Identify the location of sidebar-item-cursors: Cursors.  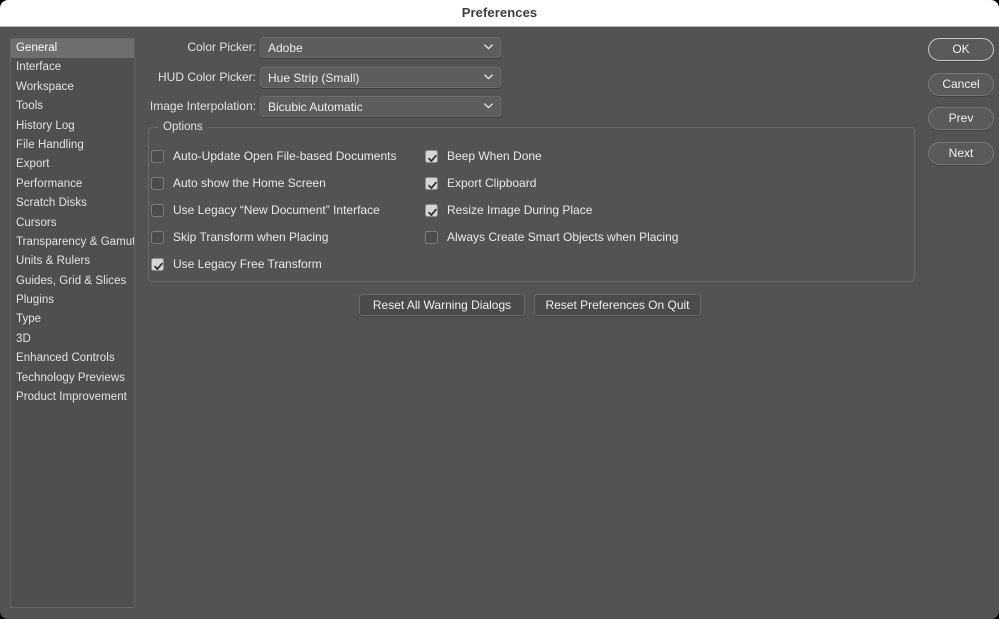
(72, 223).